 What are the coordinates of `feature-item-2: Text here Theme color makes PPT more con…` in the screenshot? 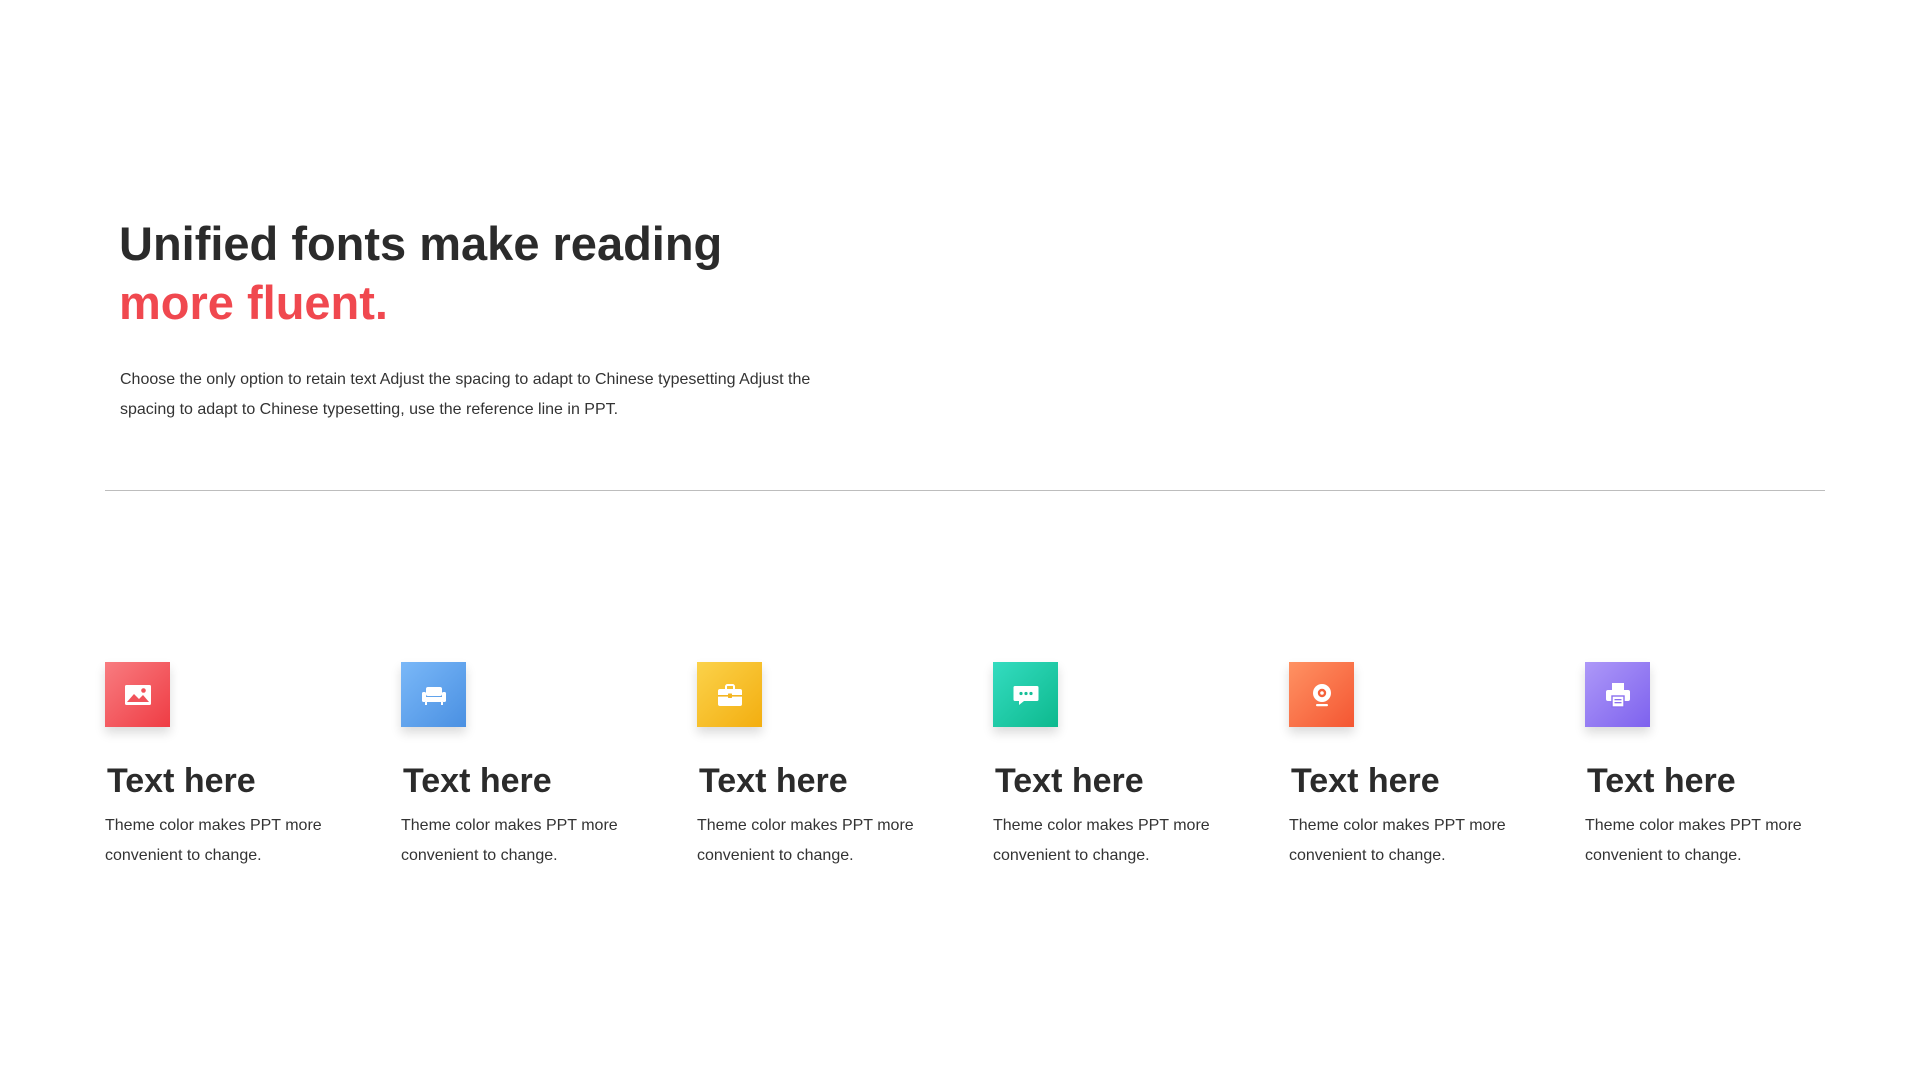 It's located at (541, 766).